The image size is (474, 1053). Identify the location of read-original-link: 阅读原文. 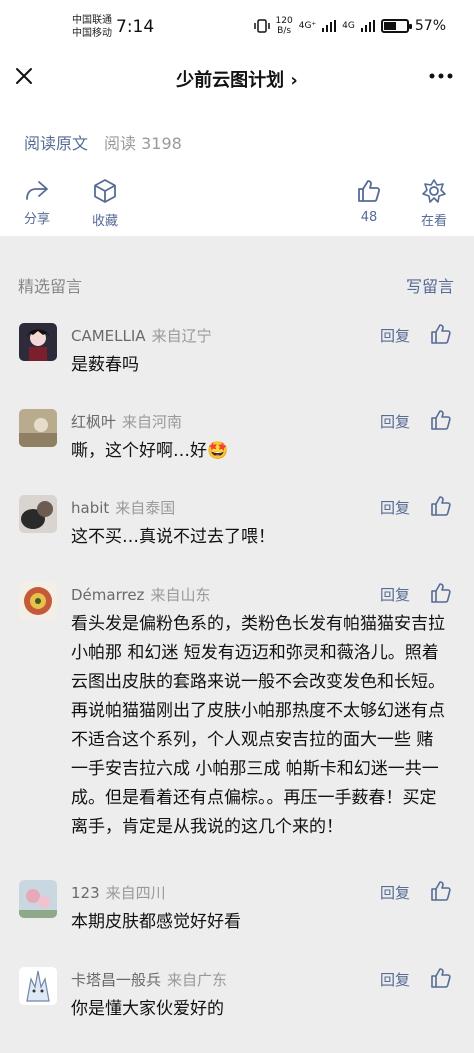
(56, 142).